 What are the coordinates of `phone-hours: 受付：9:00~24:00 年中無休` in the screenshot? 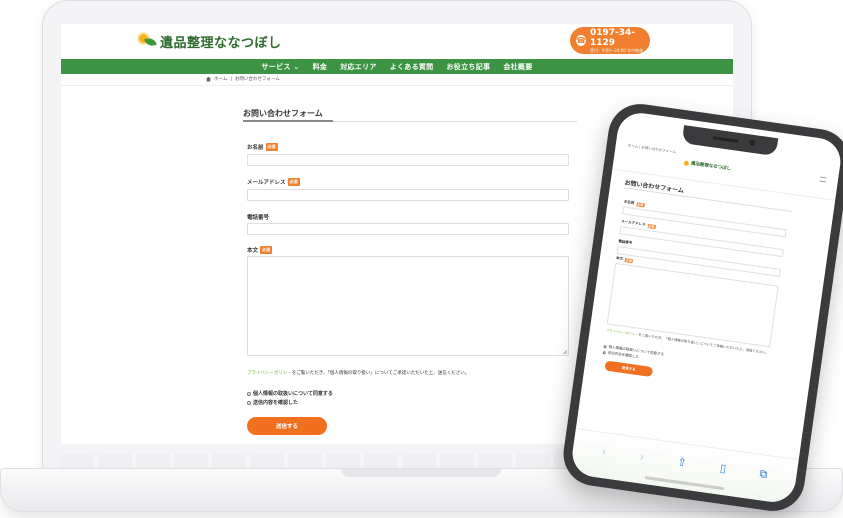 It's located at (616, 50).